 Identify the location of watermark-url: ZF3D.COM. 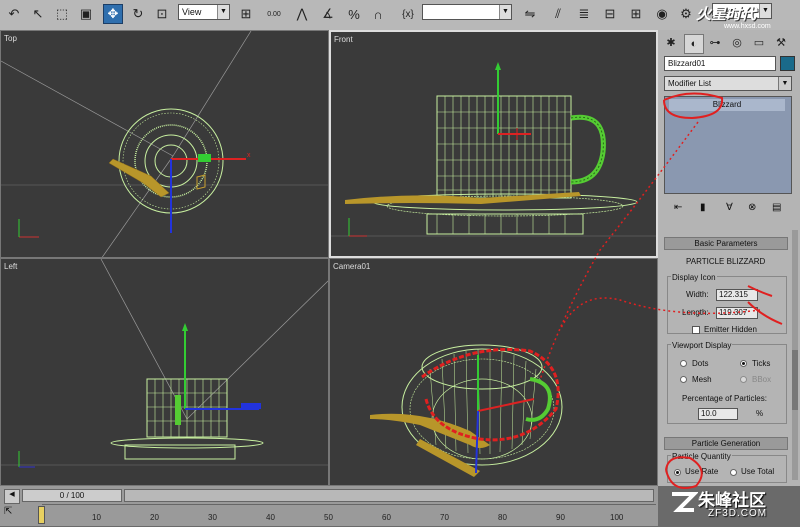
(738, 513).